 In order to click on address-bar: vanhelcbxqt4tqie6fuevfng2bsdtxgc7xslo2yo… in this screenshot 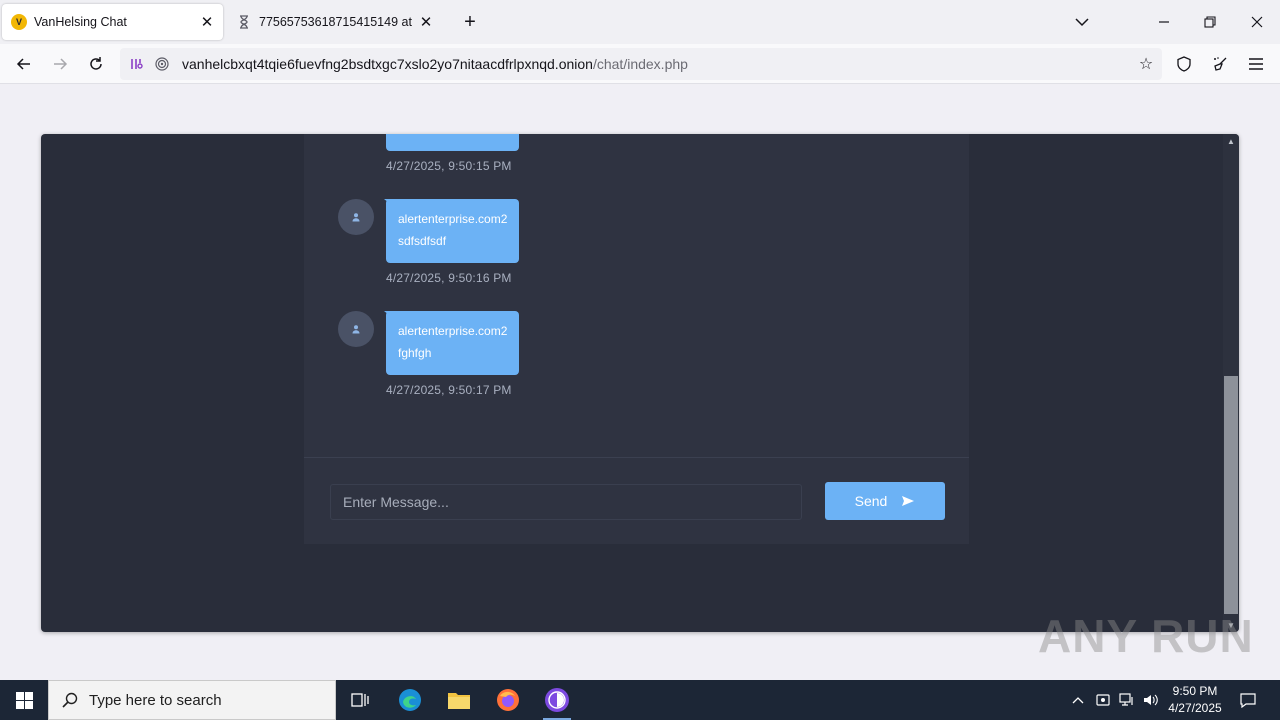, I will do `click(641, 64)`.